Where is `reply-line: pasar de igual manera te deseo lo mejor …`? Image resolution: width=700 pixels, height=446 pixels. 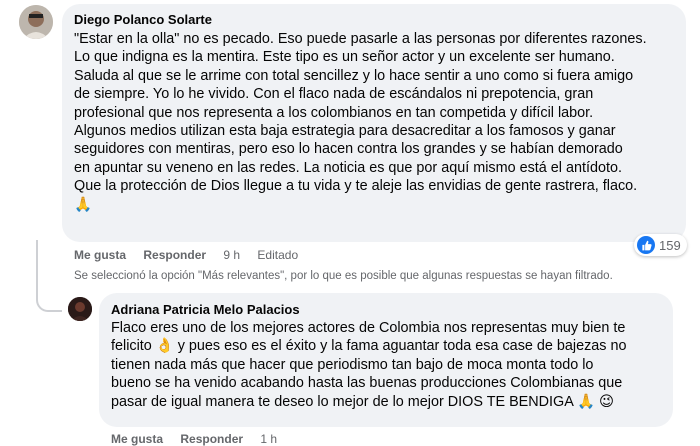 reply-line: pasar de igual manera te deseo lo mejor … is located at coordinates (362, 401).